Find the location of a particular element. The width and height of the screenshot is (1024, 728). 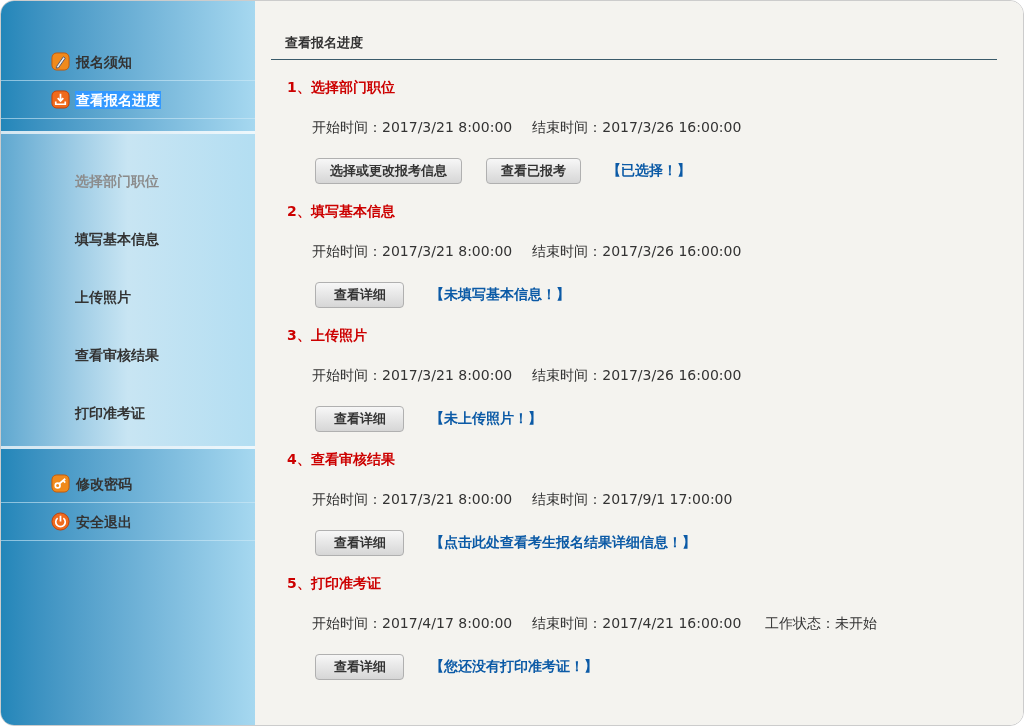

sidebar-menu-item: 安全退出 is located at coordinates (104, 521).